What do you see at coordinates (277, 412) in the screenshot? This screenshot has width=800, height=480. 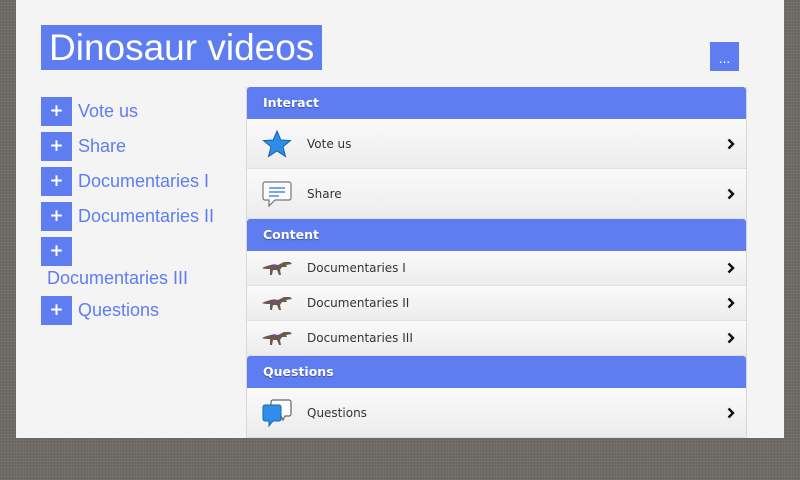 I see `chat-bubbles-icon` at bounding box center [277, 412].